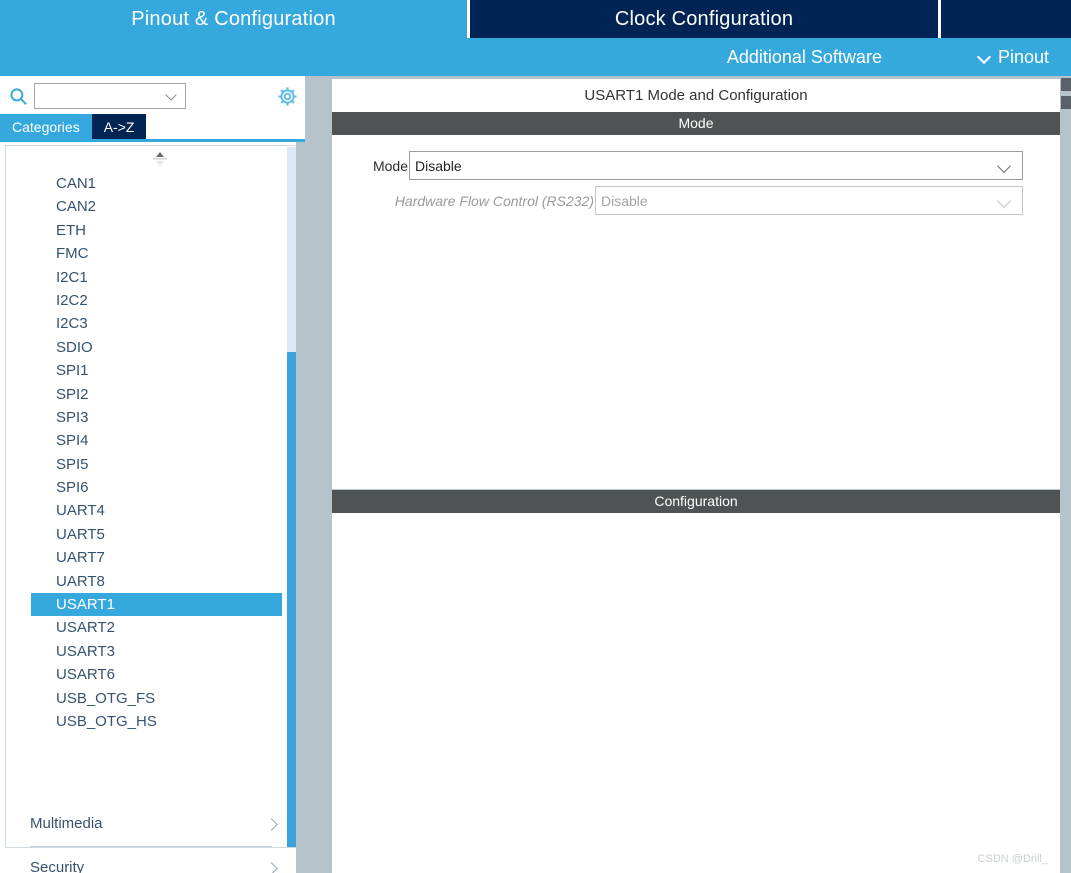 This screenshot has height=873, width=1071. Describe the element at coordinates (143, 674) in the screenshot. I see `peripheral-item-usart6: USART6` at that location.